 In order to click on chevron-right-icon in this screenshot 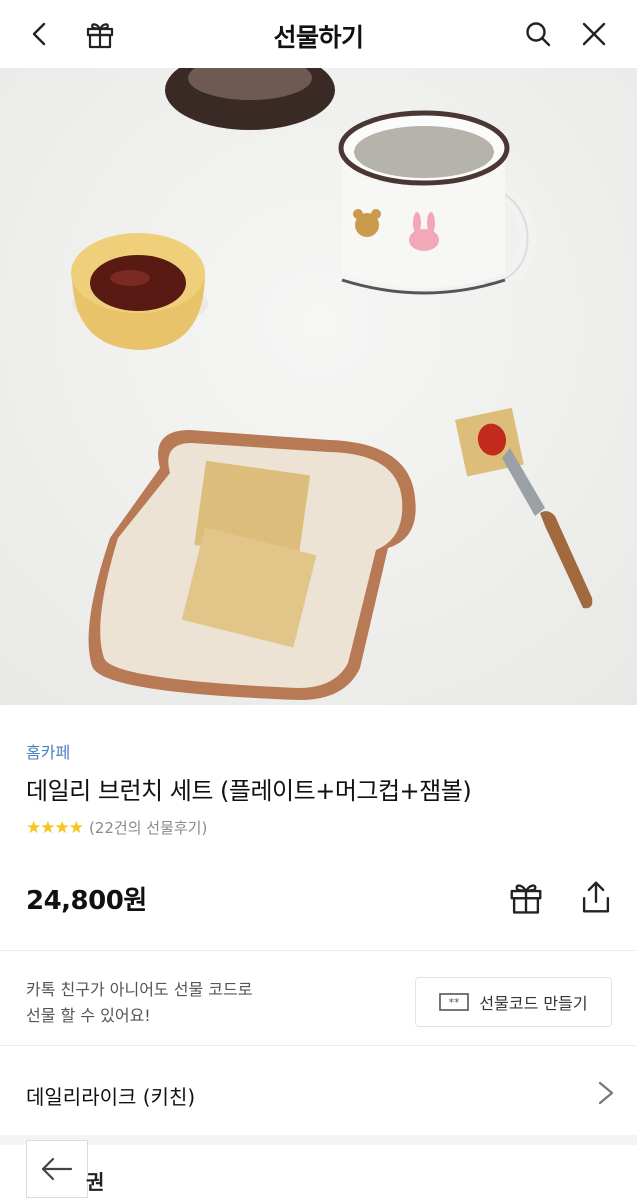, I will do `click(606, 1093)`.